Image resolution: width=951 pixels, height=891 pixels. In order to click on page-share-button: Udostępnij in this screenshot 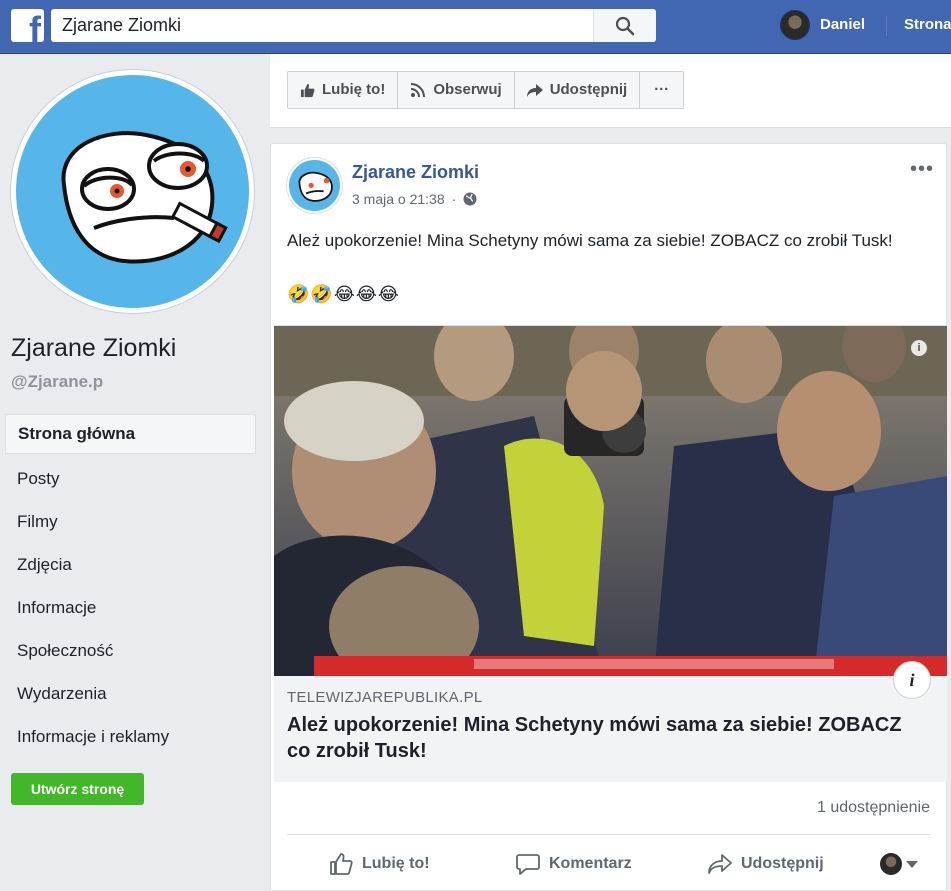, I will do `click(578, 90)`.